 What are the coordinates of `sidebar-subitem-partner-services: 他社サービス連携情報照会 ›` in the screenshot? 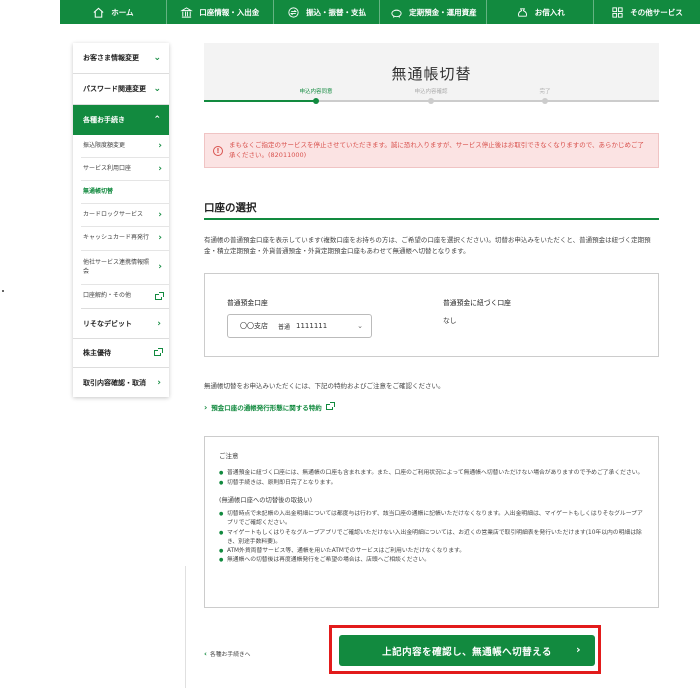 It's located at (125, 268).